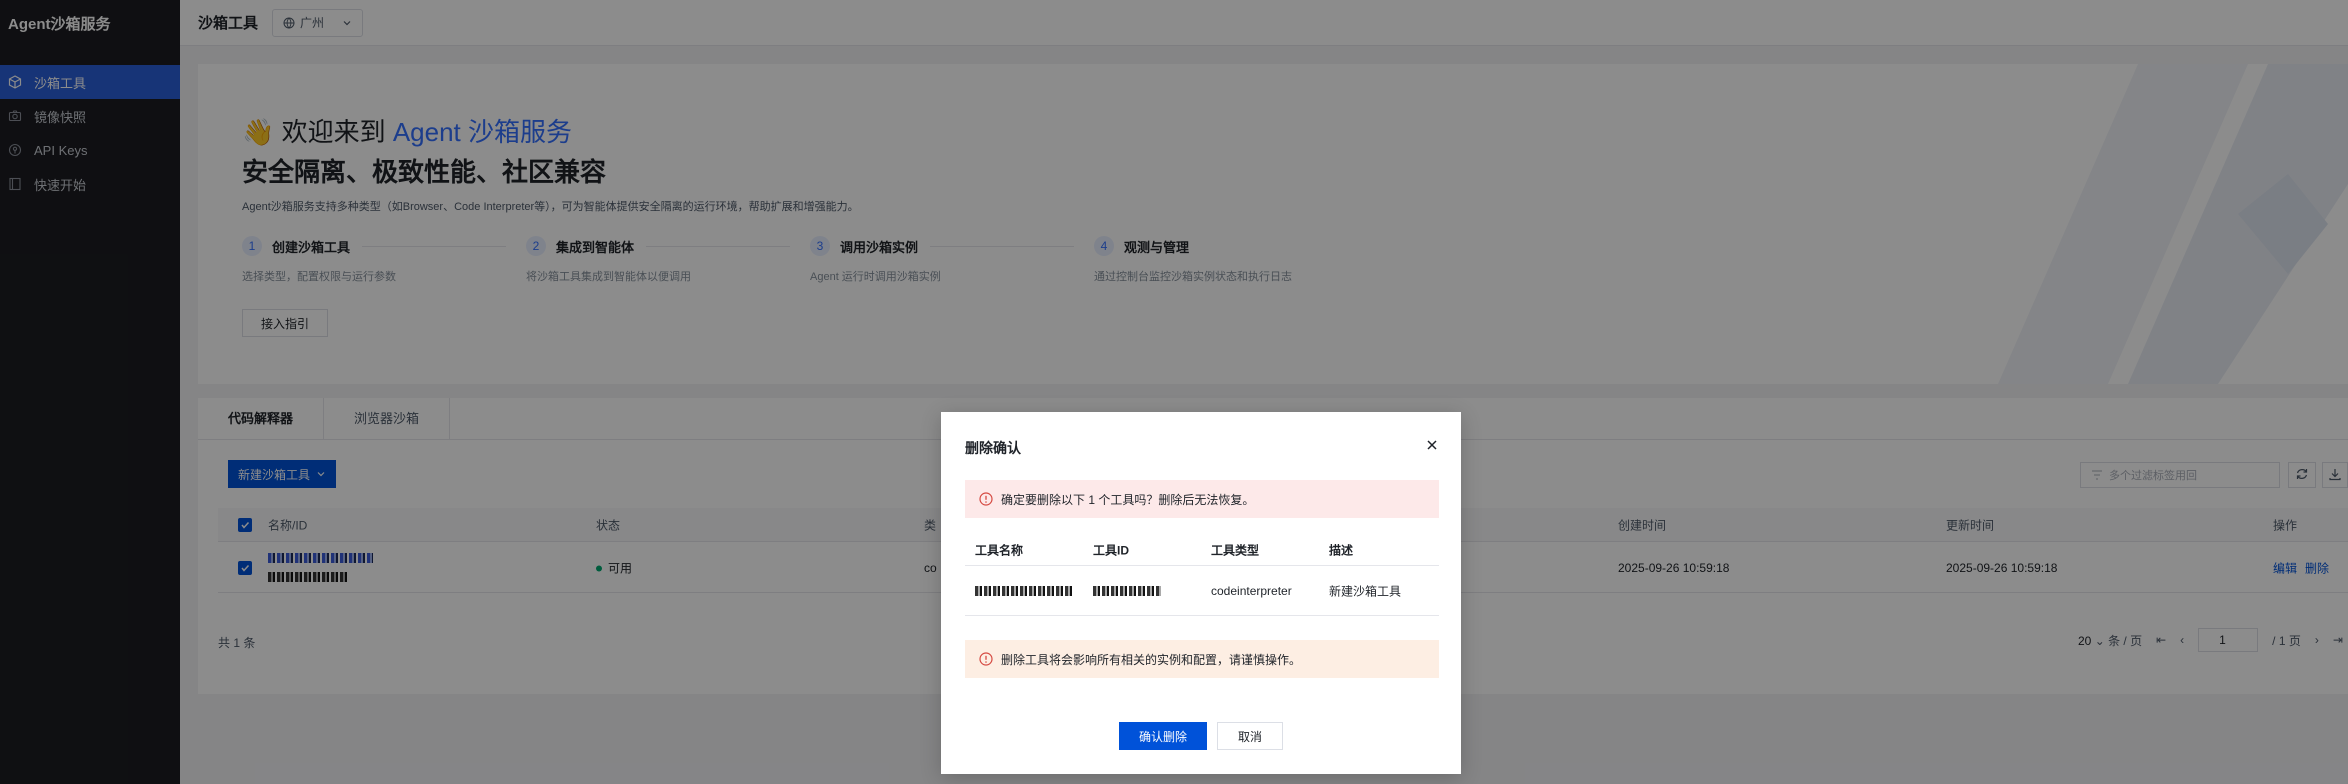 Image resolution: width=2348 pixels, height=784 pixels. What do you see at coordinates (1432, 445) in the screenshot?
I see `close-icon` at bounding box center [1432, 445].